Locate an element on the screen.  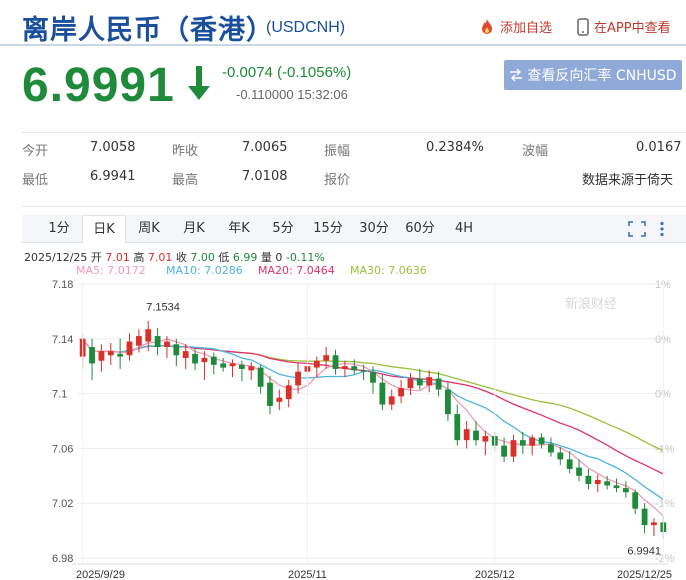
low-value: 6.9941 is located at coordinates (113, 176).